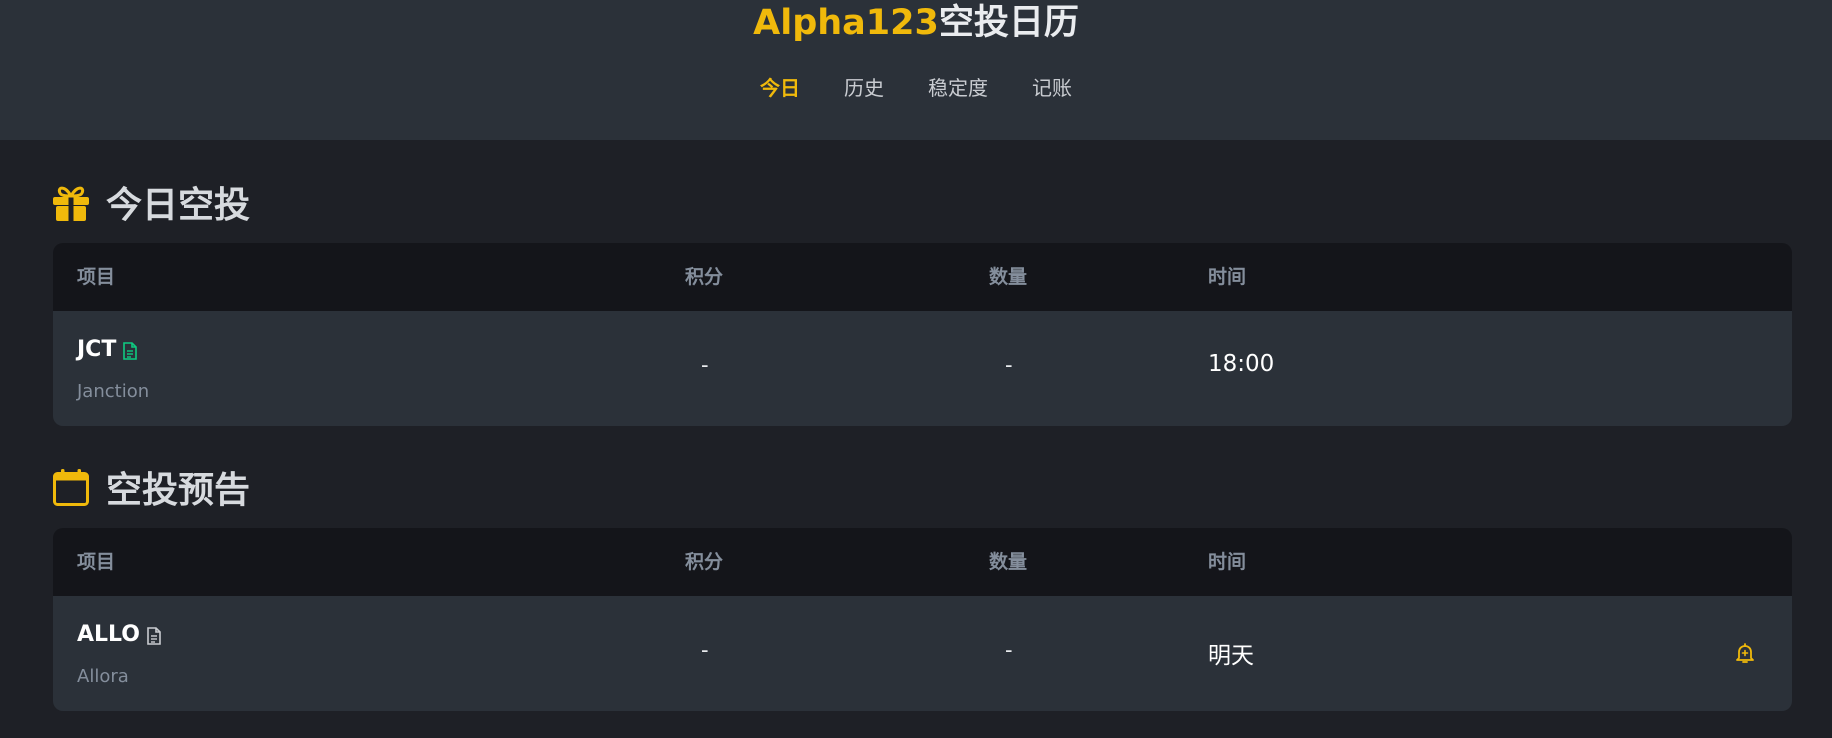 The image size is (1832, 738). I want to click on site-title-text: 空投日历, so click(1008, 23).